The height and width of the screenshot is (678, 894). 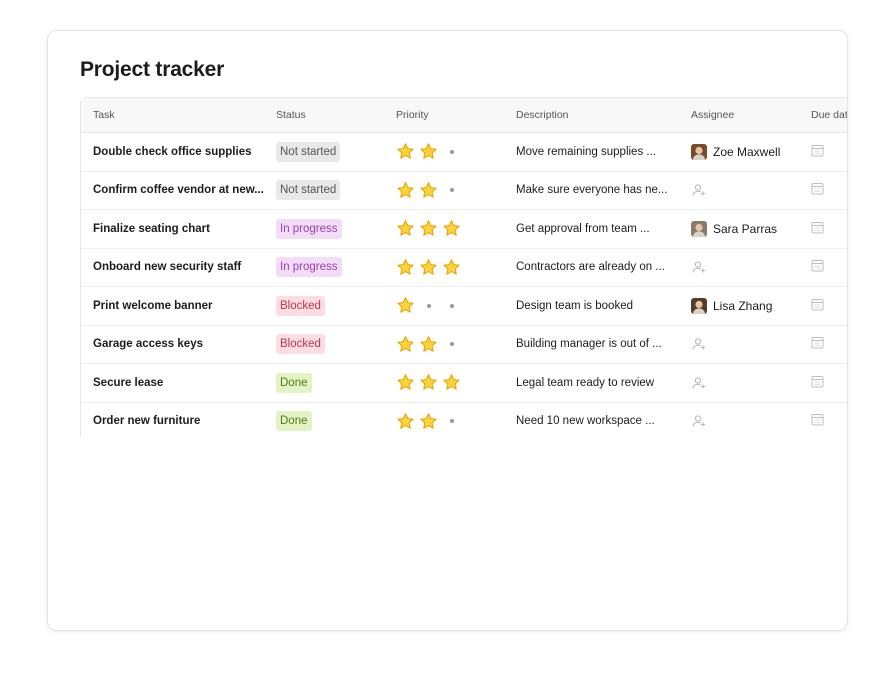 I want to click on cell-description: Legal team ready to review, so click(x=591, y=383).